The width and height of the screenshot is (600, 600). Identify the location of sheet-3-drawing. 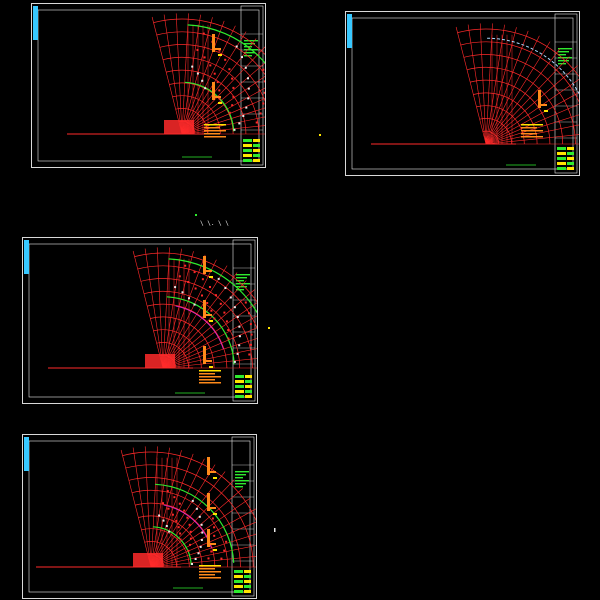
(140, 320).